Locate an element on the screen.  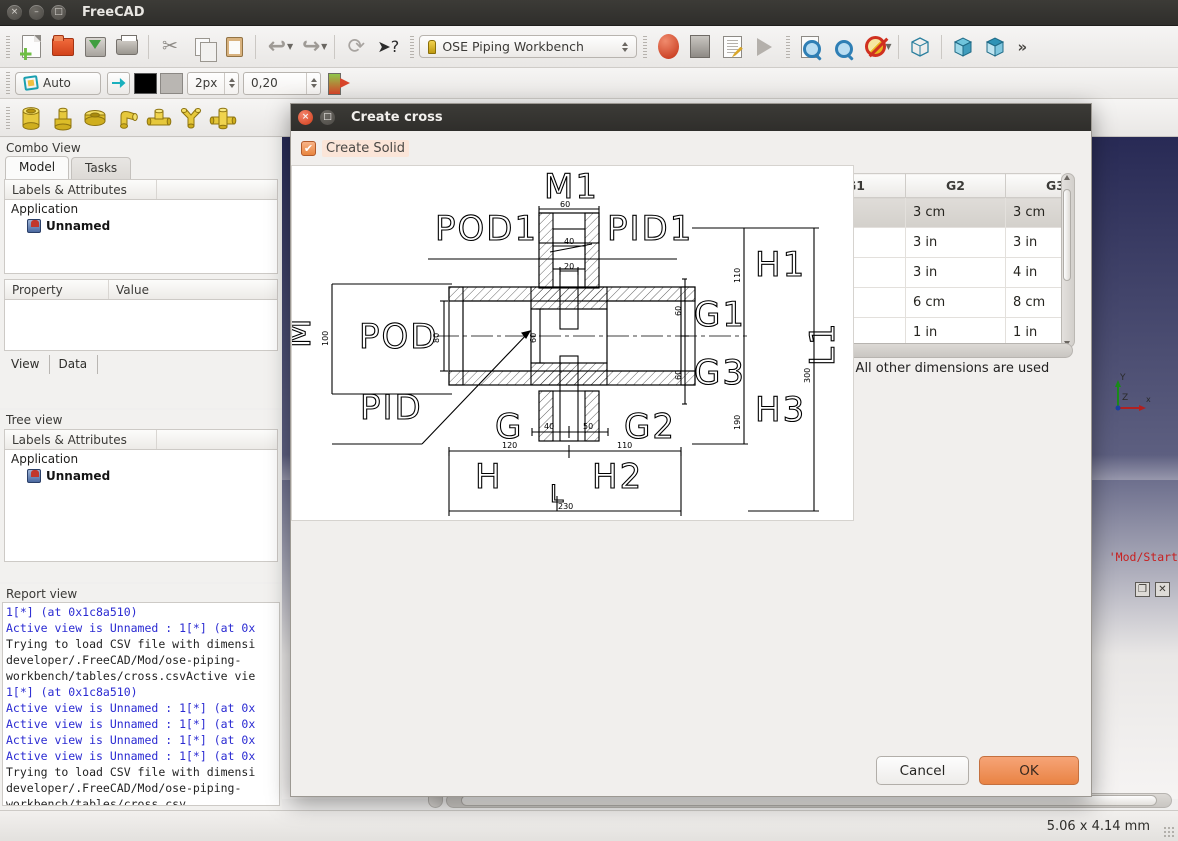
dialog-close-button: × is located at coordinates (305, 117).